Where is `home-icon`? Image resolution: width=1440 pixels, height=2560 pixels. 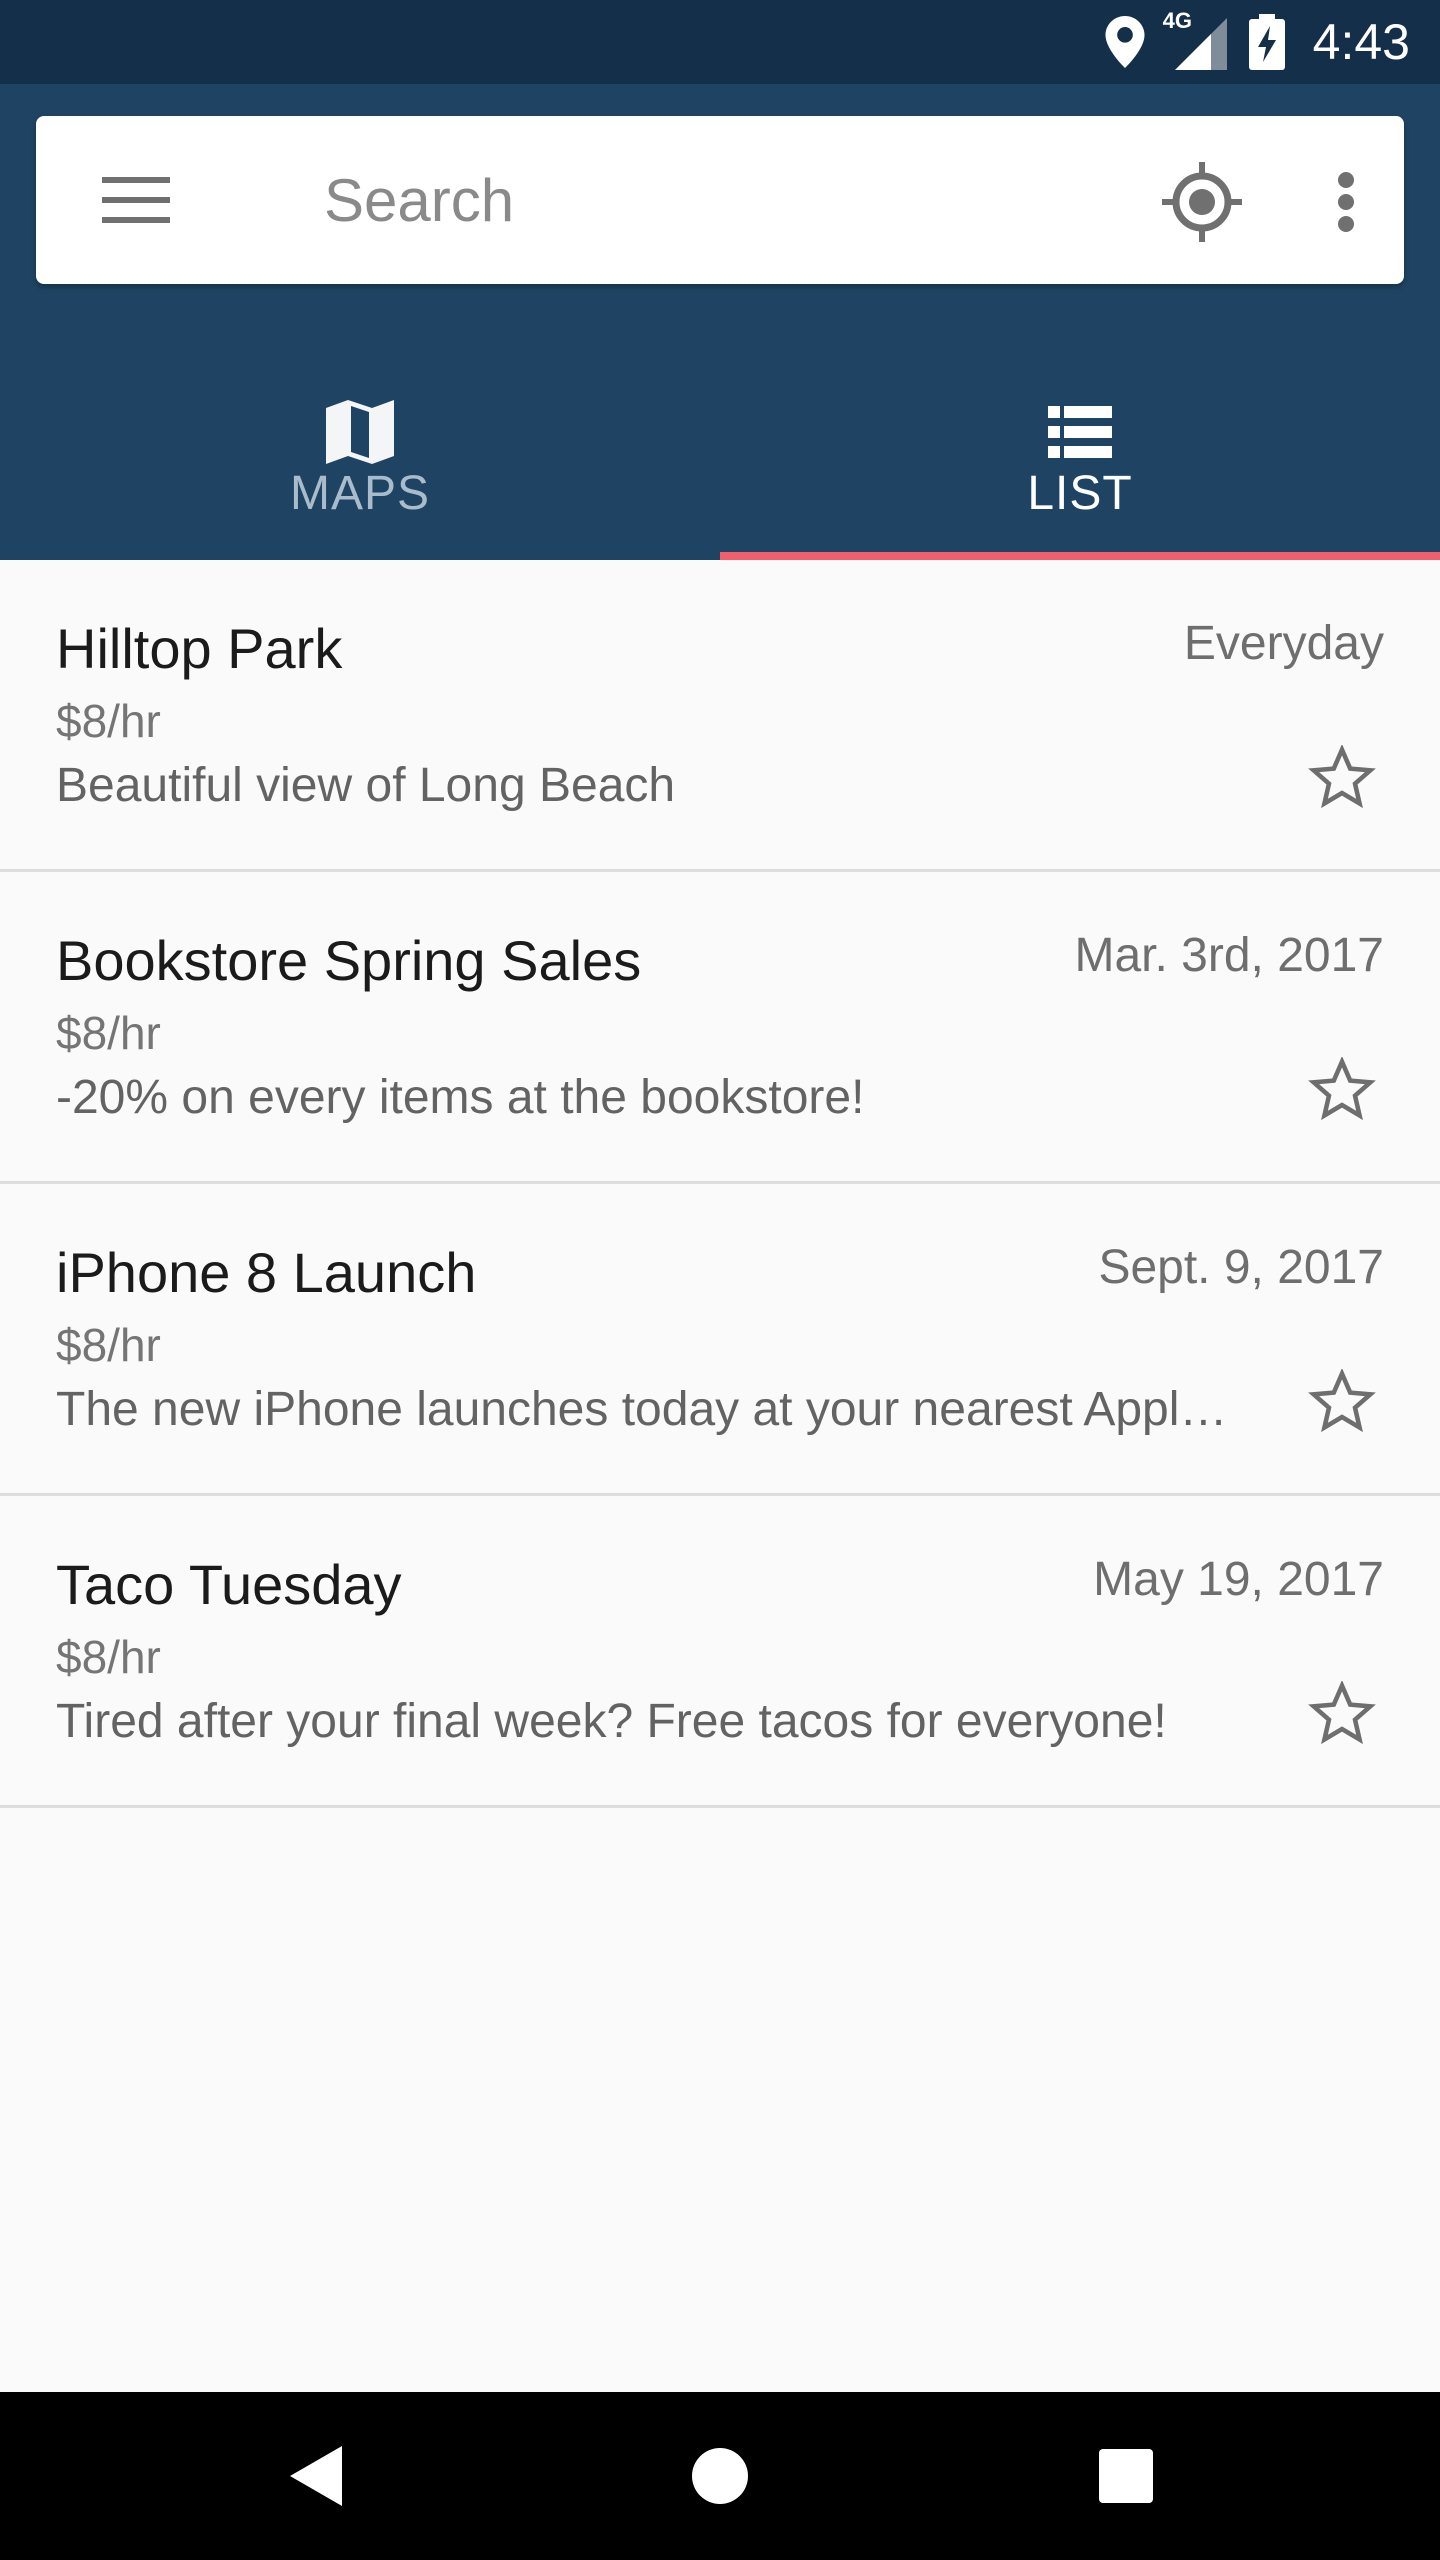 home-icon is located at coordinates (720, 2476).